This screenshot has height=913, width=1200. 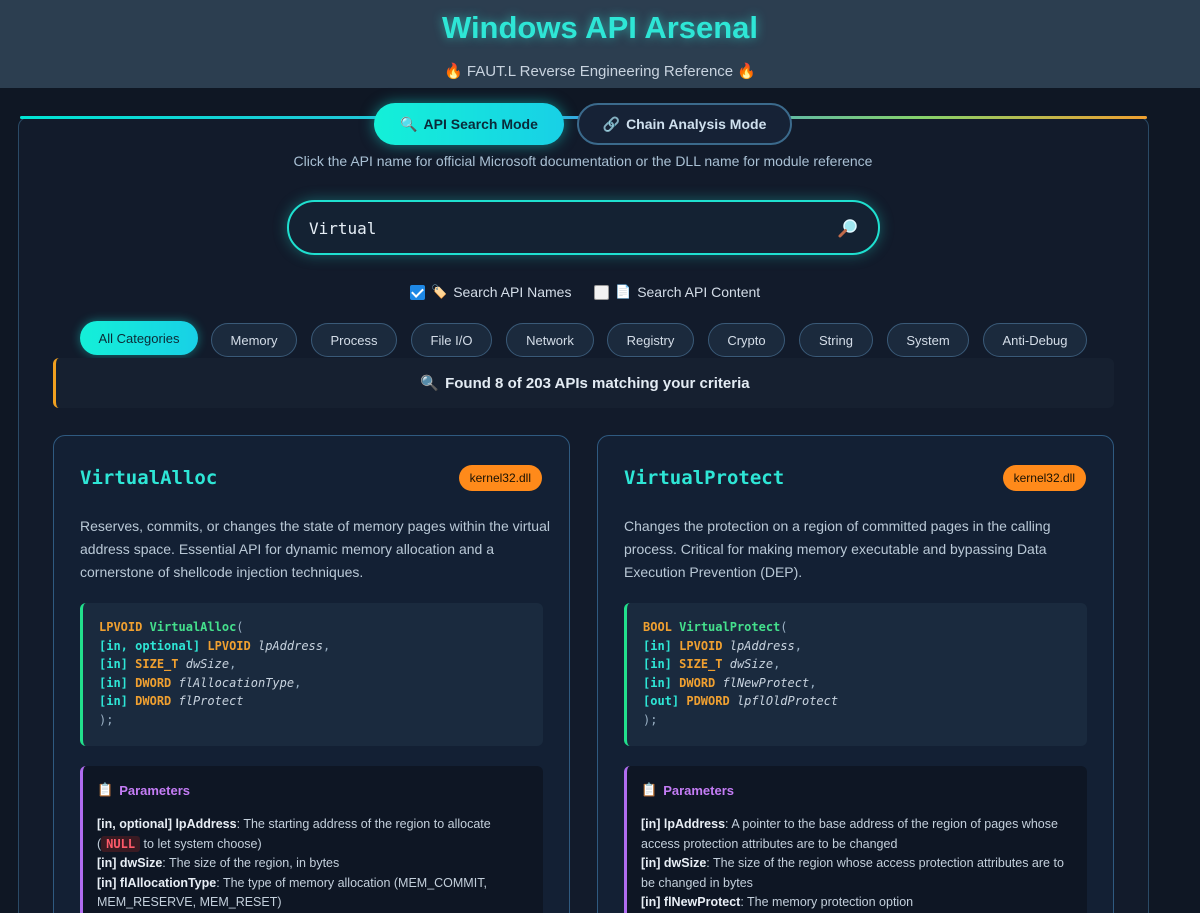 What do you see at coordinates (201, 843) in the screenshot?
I see `param-doc-text-after: to let system choose)` at bounding box center [201, 843].